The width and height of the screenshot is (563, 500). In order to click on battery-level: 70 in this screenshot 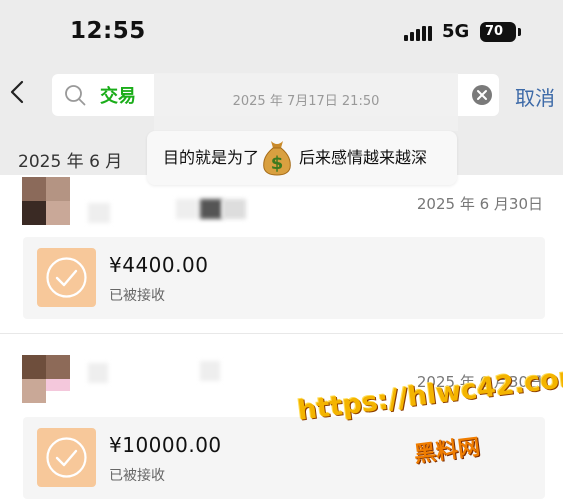, I will do `click(494, 31)`.